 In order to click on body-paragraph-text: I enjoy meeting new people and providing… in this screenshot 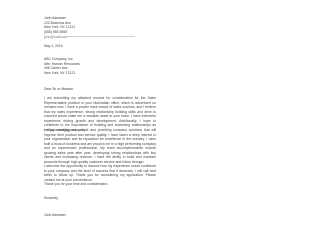, I will do `click(100, 146)`.